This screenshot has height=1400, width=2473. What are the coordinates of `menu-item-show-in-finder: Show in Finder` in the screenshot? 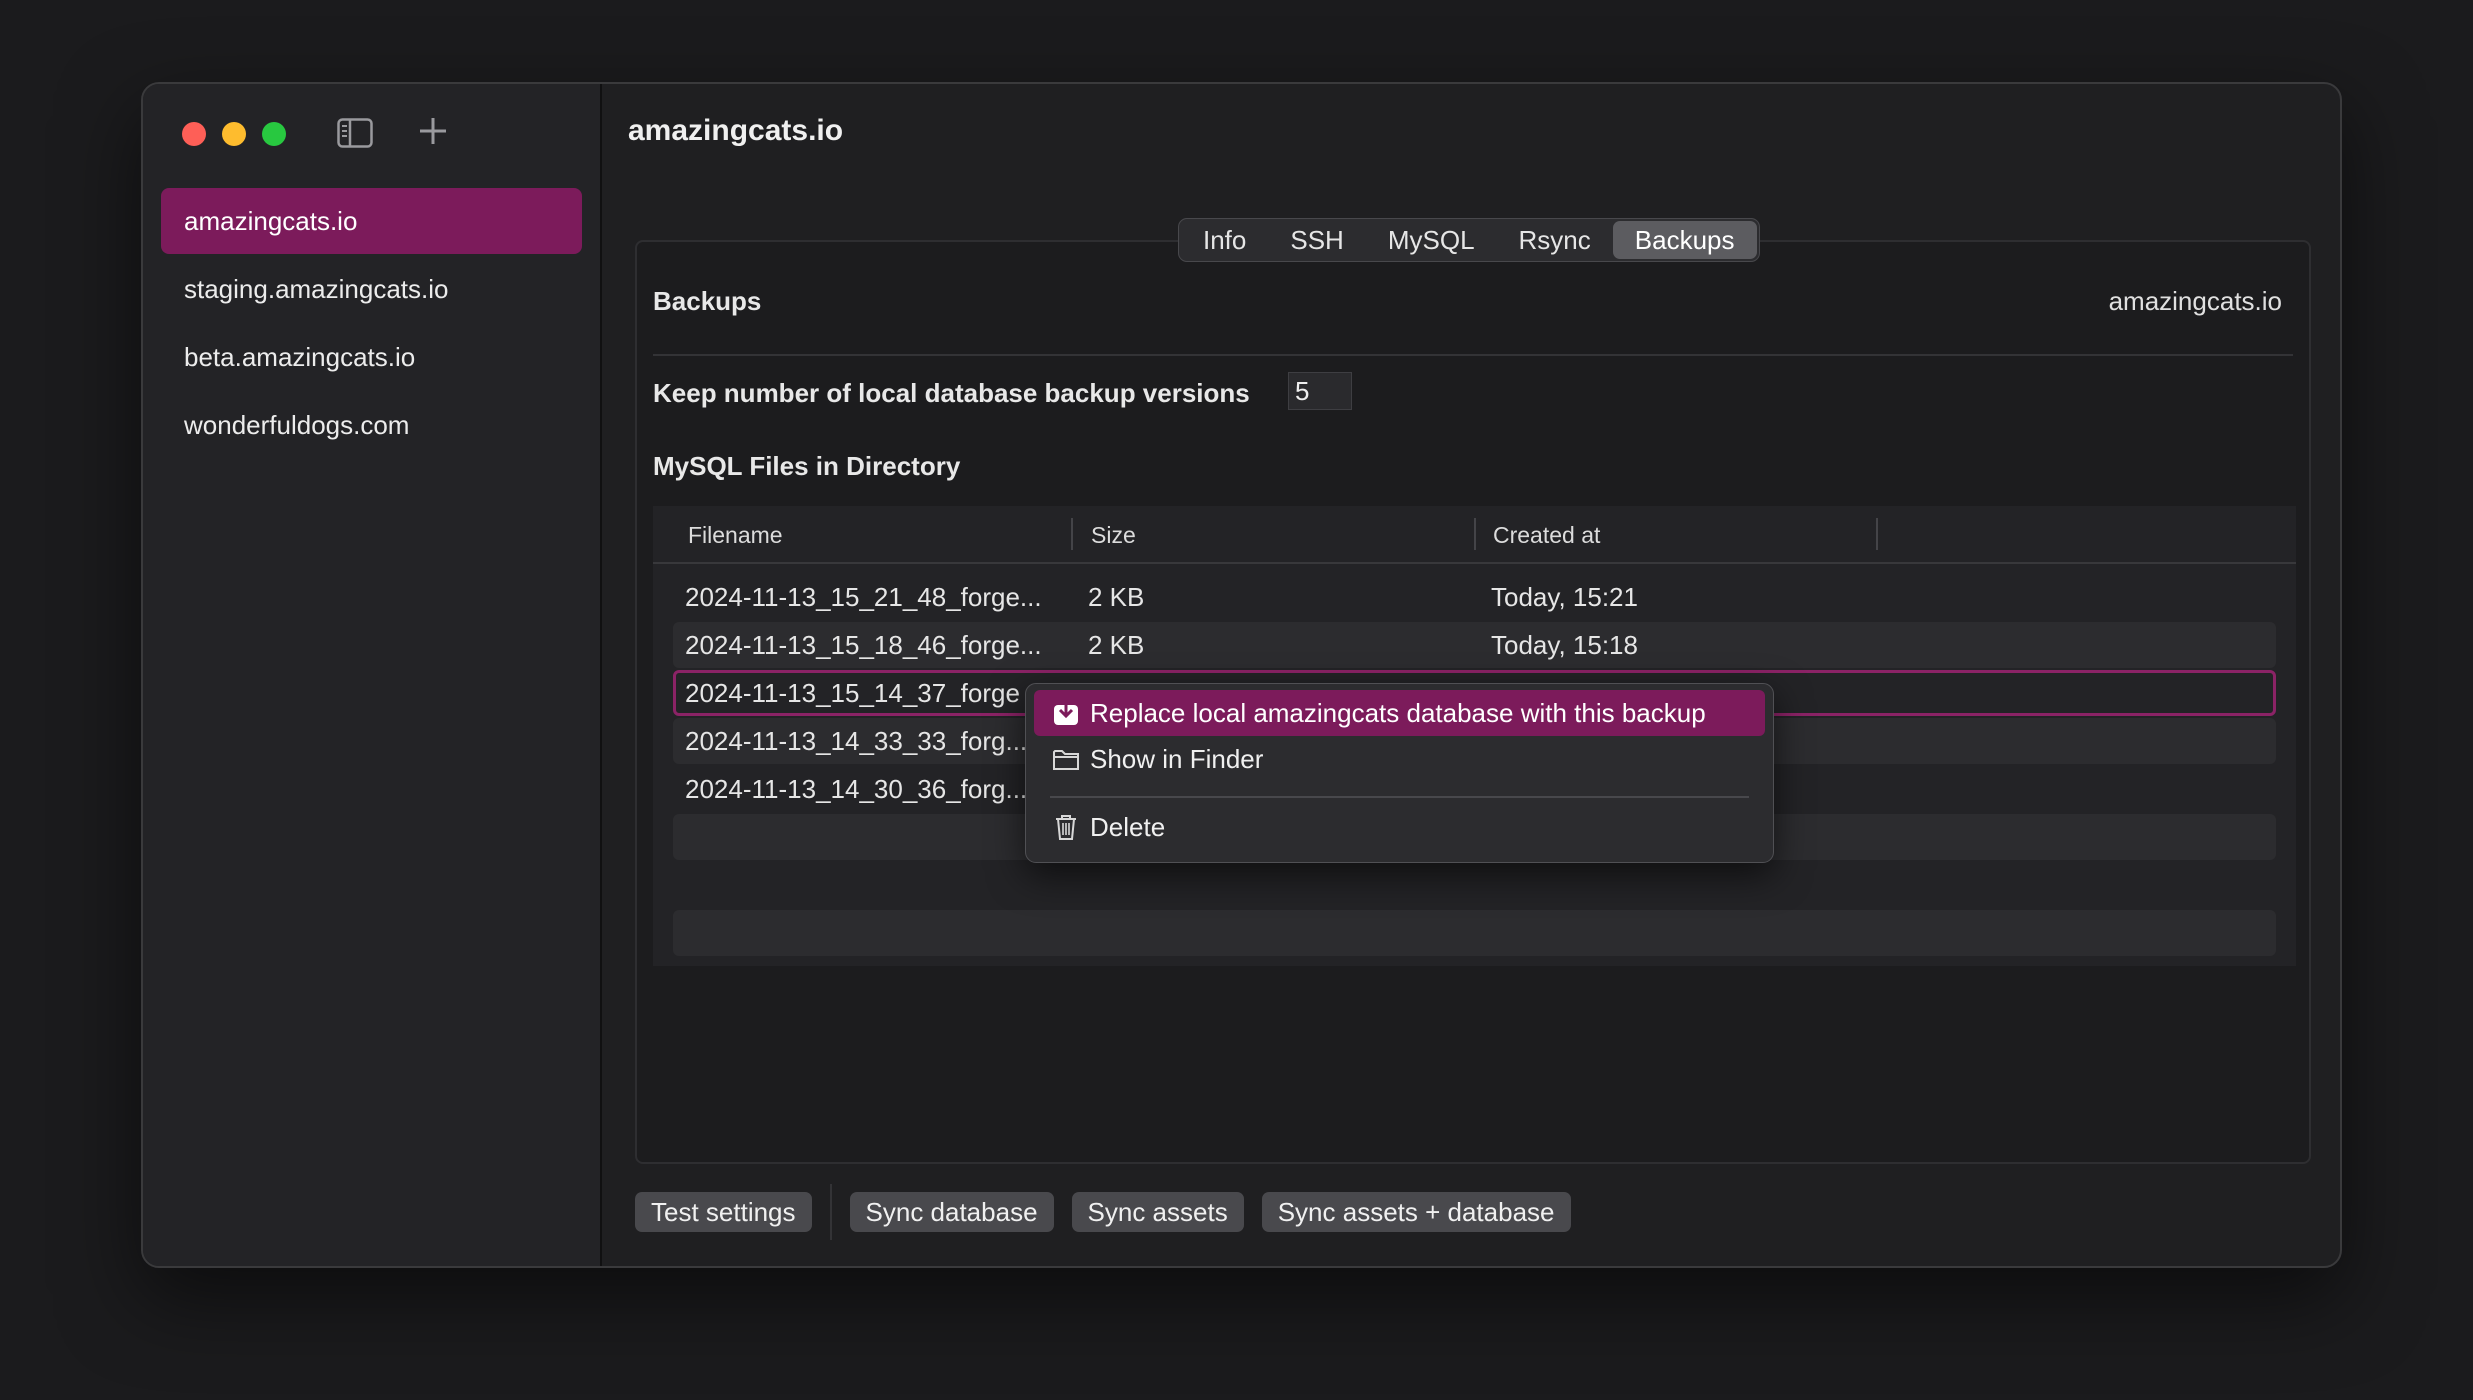 It's located at (1399, 759).